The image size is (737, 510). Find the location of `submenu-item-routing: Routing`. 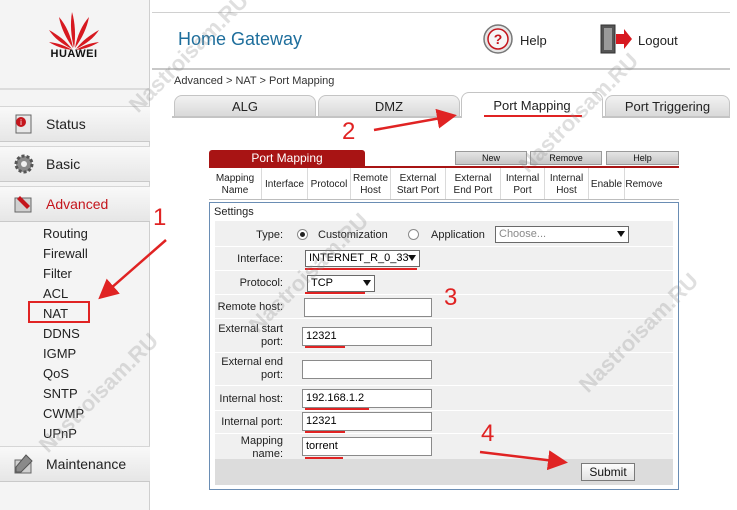

submenu-item-routing: Routing is located at coordinates (75, 234).